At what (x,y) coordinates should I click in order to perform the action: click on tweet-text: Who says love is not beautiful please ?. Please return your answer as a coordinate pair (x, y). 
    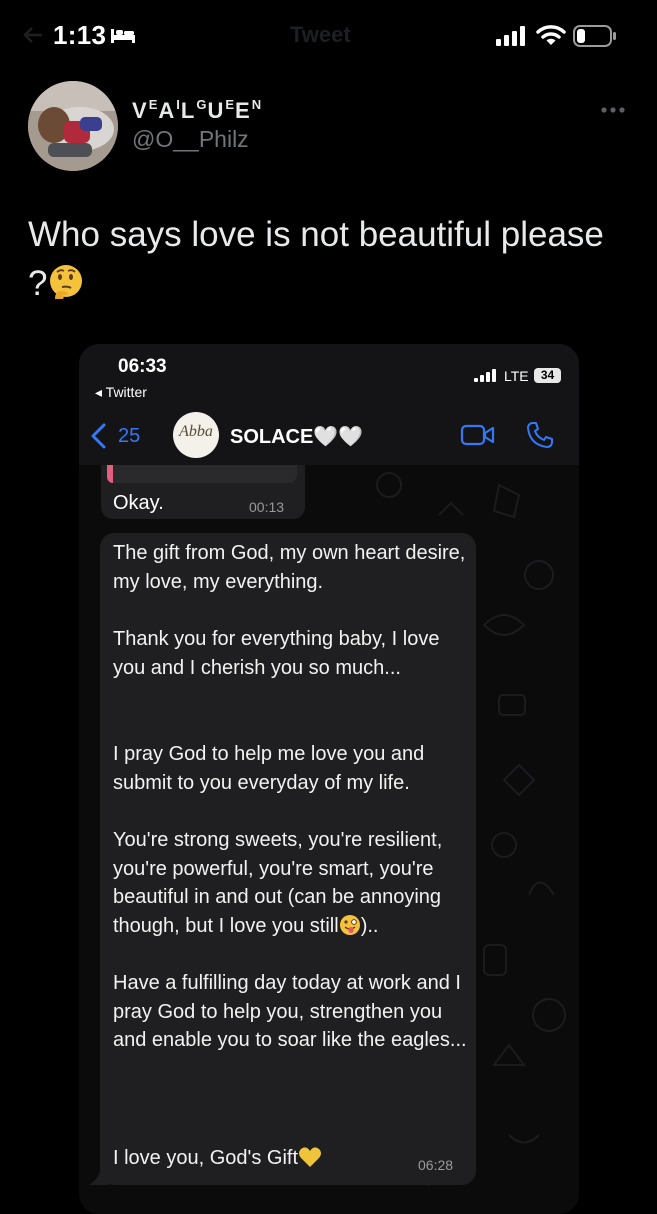
    Looking at the image, I should click on (328, 262).